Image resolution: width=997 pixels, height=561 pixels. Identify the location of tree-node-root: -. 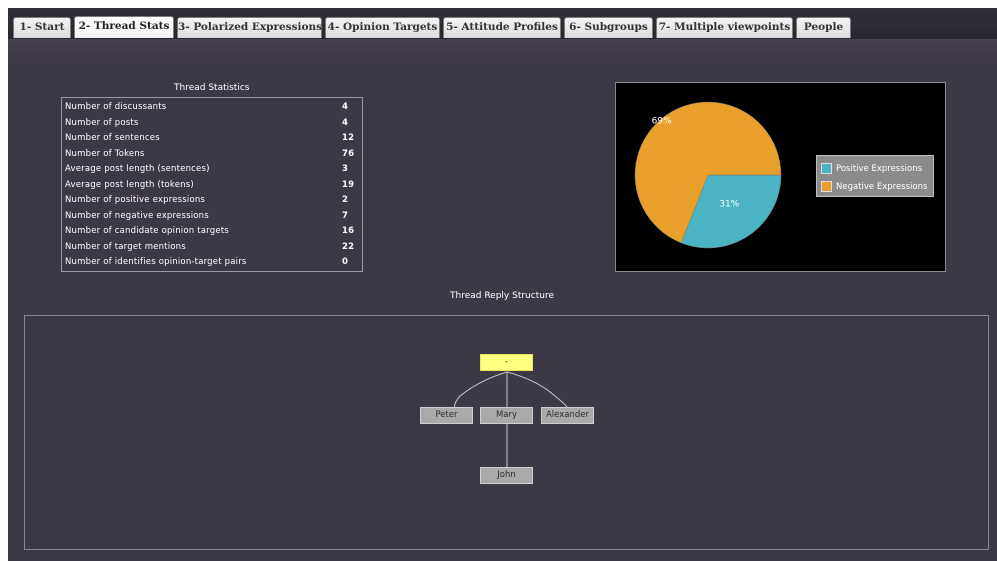
(506, 362).